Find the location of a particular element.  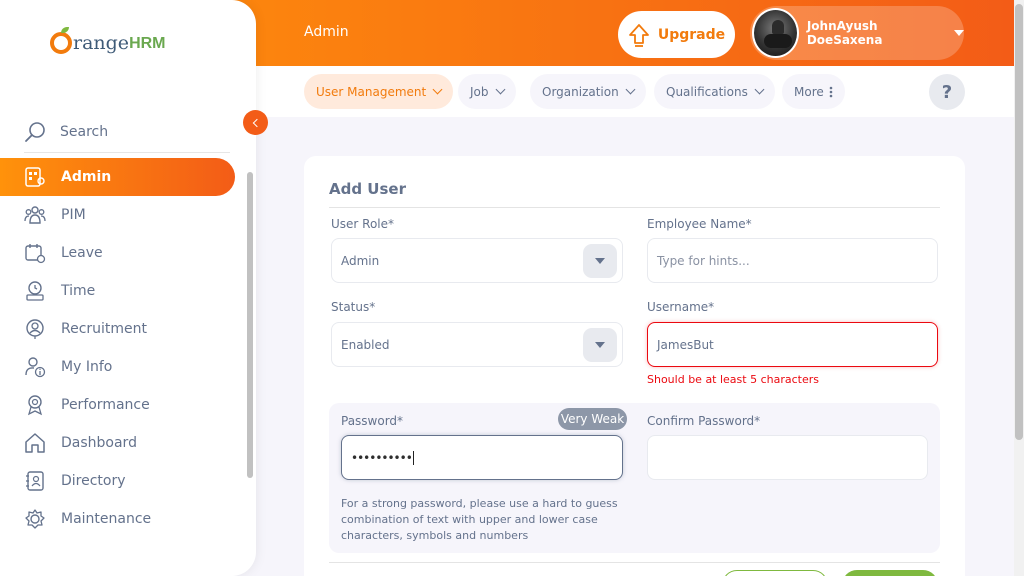

more-vertical-icon is located at coordinates (831, 91).